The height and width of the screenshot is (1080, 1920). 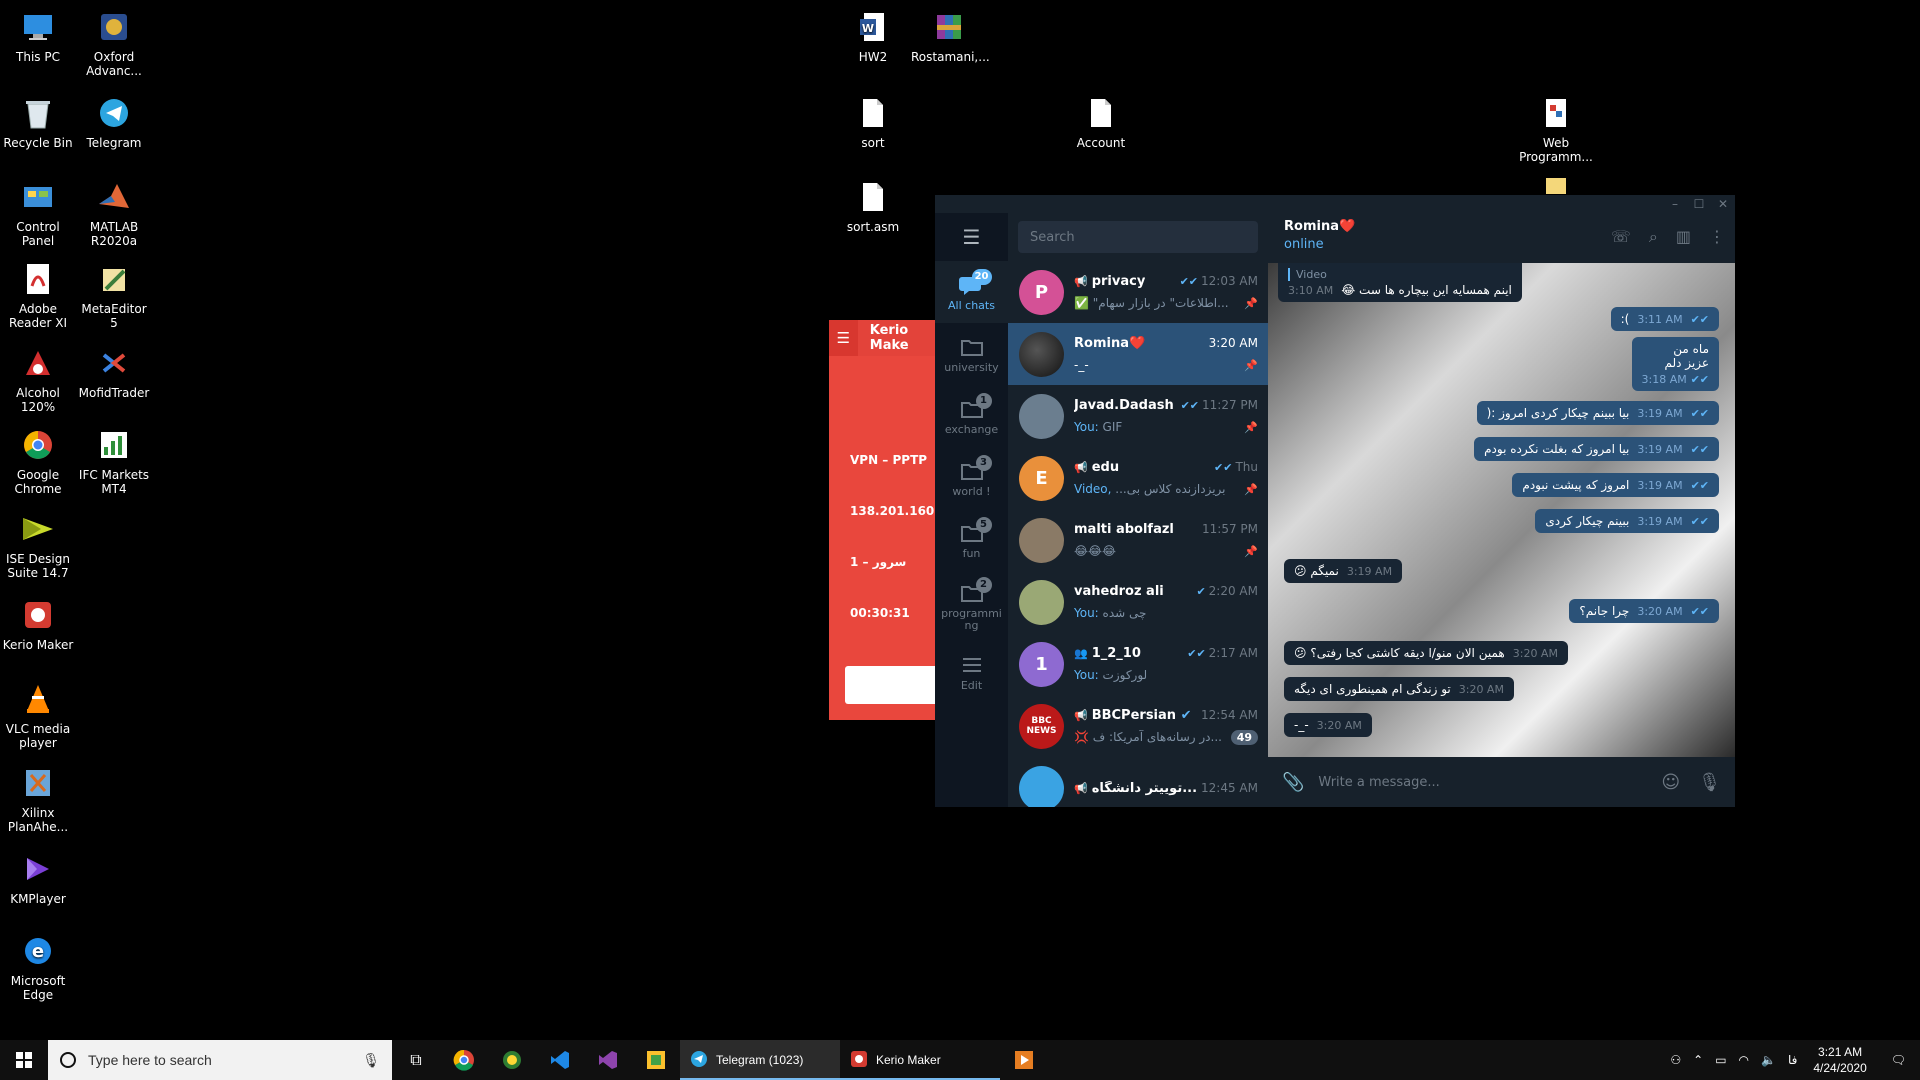 I want to click on folder-edit: Edit, so click(x=971, y=672).